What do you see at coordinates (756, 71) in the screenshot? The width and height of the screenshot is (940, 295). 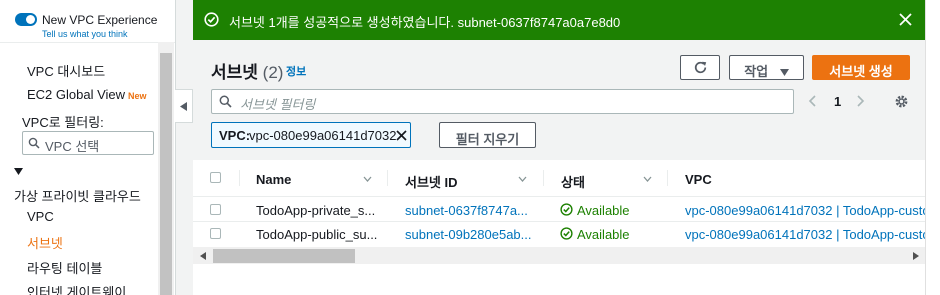 I see `actions-label: 작업` at bounding box center [756, 71].